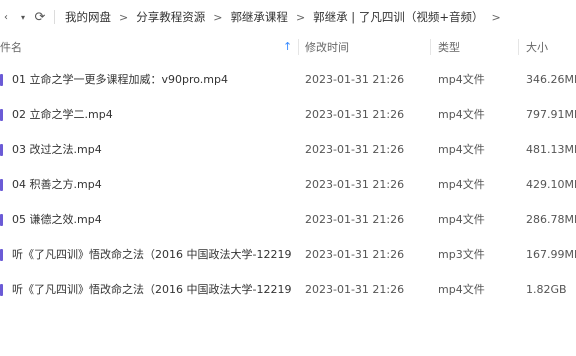 The width and height of the screenshot is (576, 356). I want to click on nav-divider, so click(54, 17).